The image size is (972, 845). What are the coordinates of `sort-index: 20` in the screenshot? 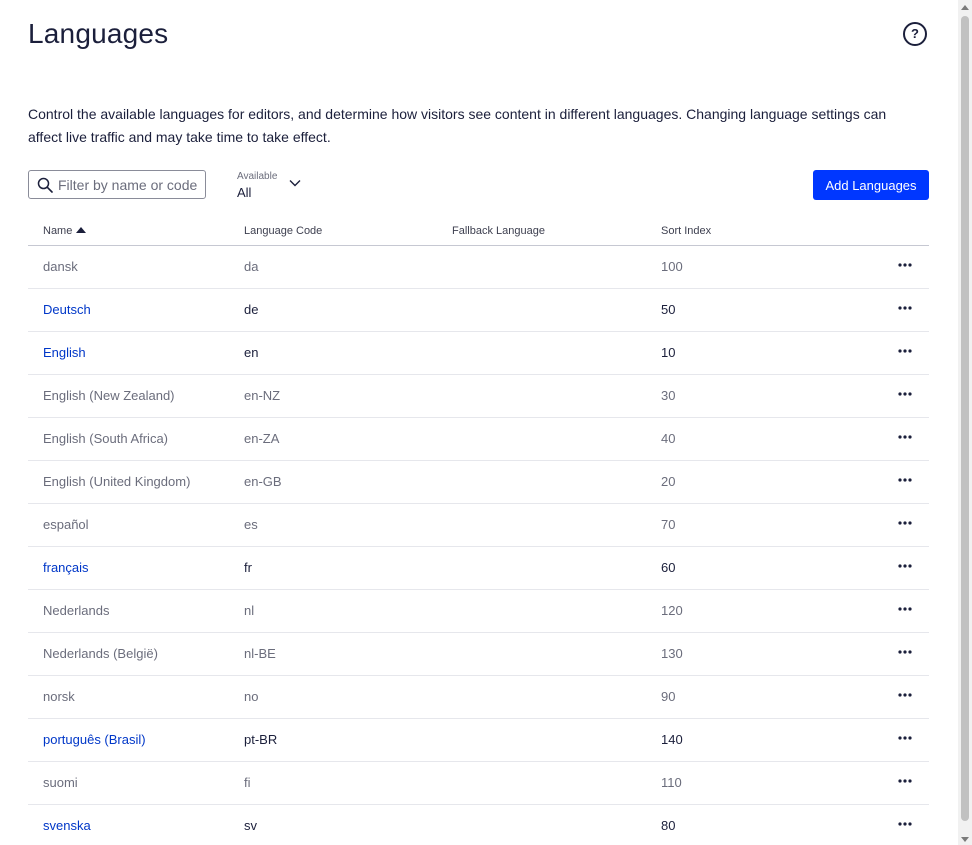 It's located at (668, 481).